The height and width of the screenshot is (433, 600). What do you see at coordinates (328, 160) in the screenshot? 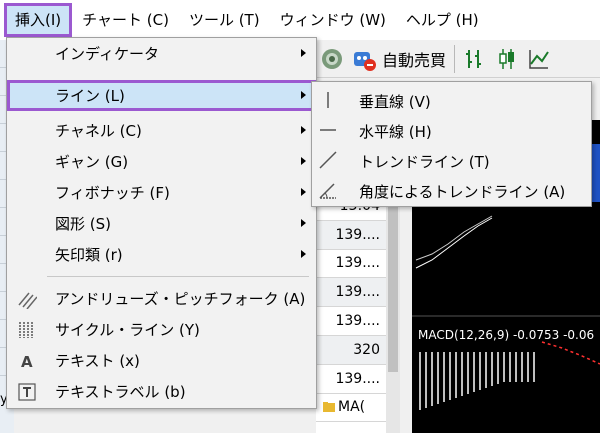
I see `trendline-icon` at bounding box center [328, 160].